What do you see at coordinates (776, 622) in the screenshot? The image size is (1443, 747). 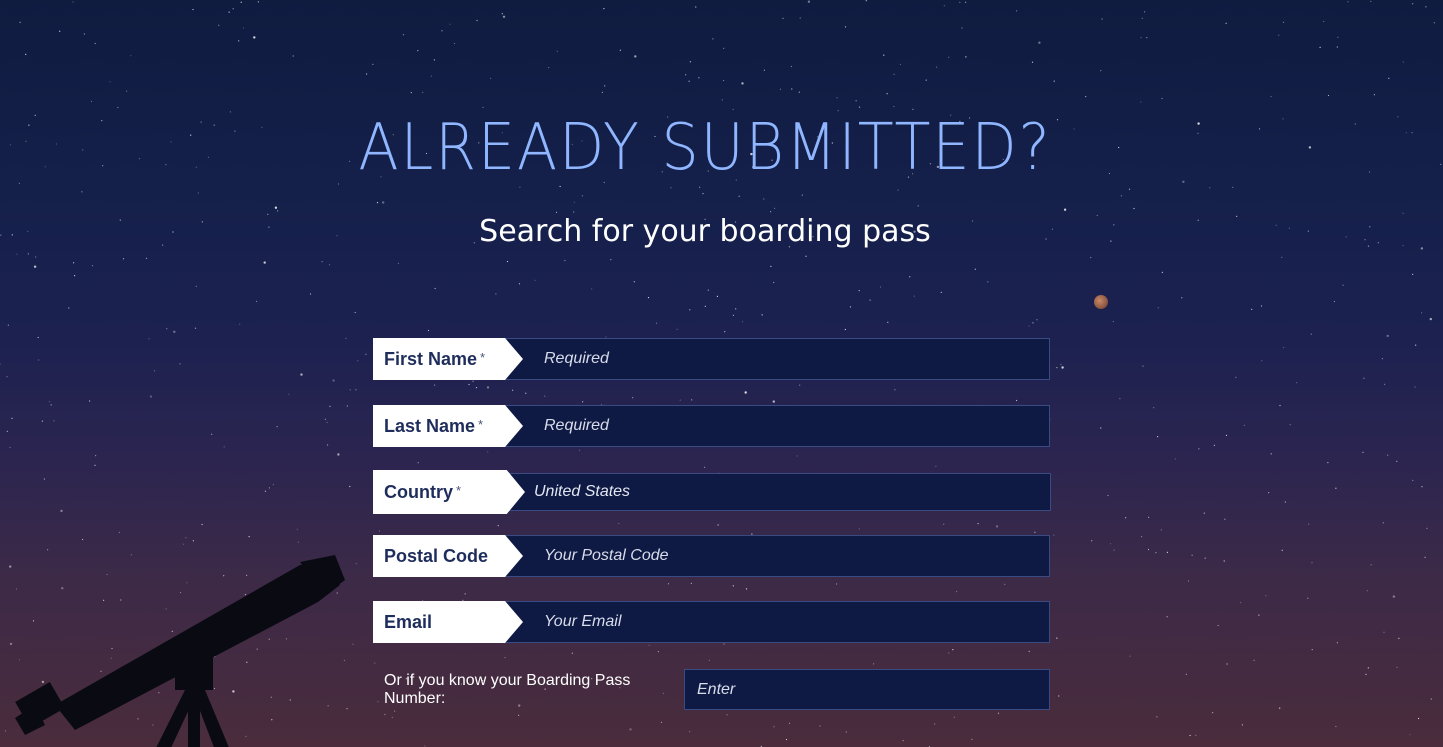 I see `email-input` at bounding box center [776, 622].